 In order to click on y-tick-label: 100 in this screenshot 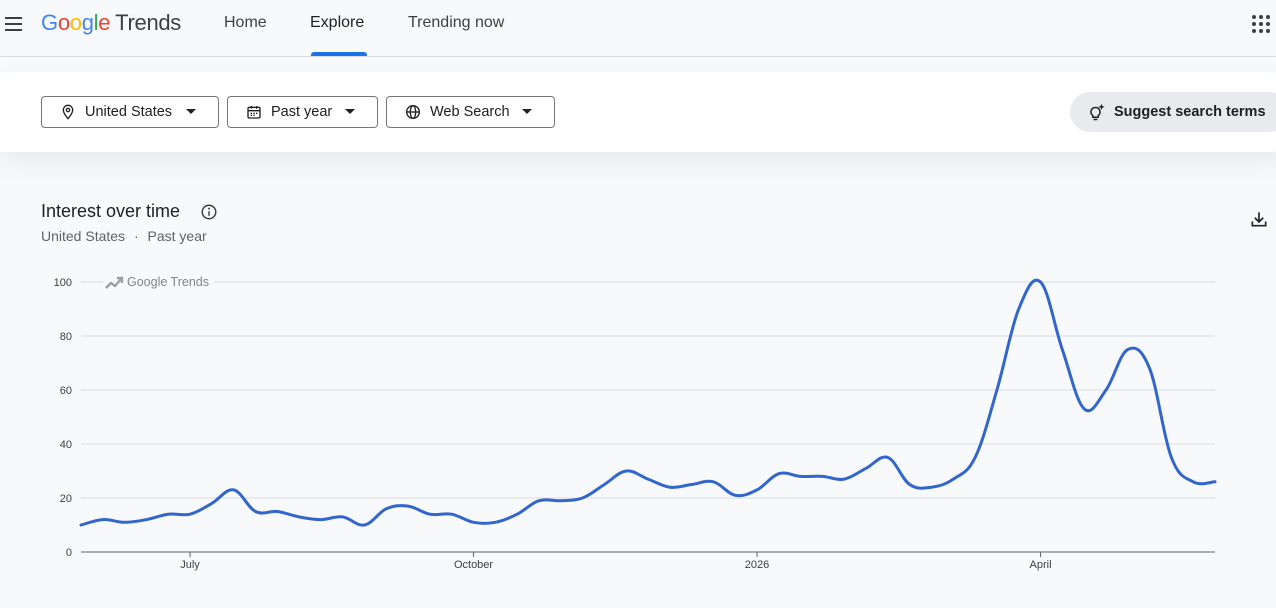, I will do `click(63, 283)`.